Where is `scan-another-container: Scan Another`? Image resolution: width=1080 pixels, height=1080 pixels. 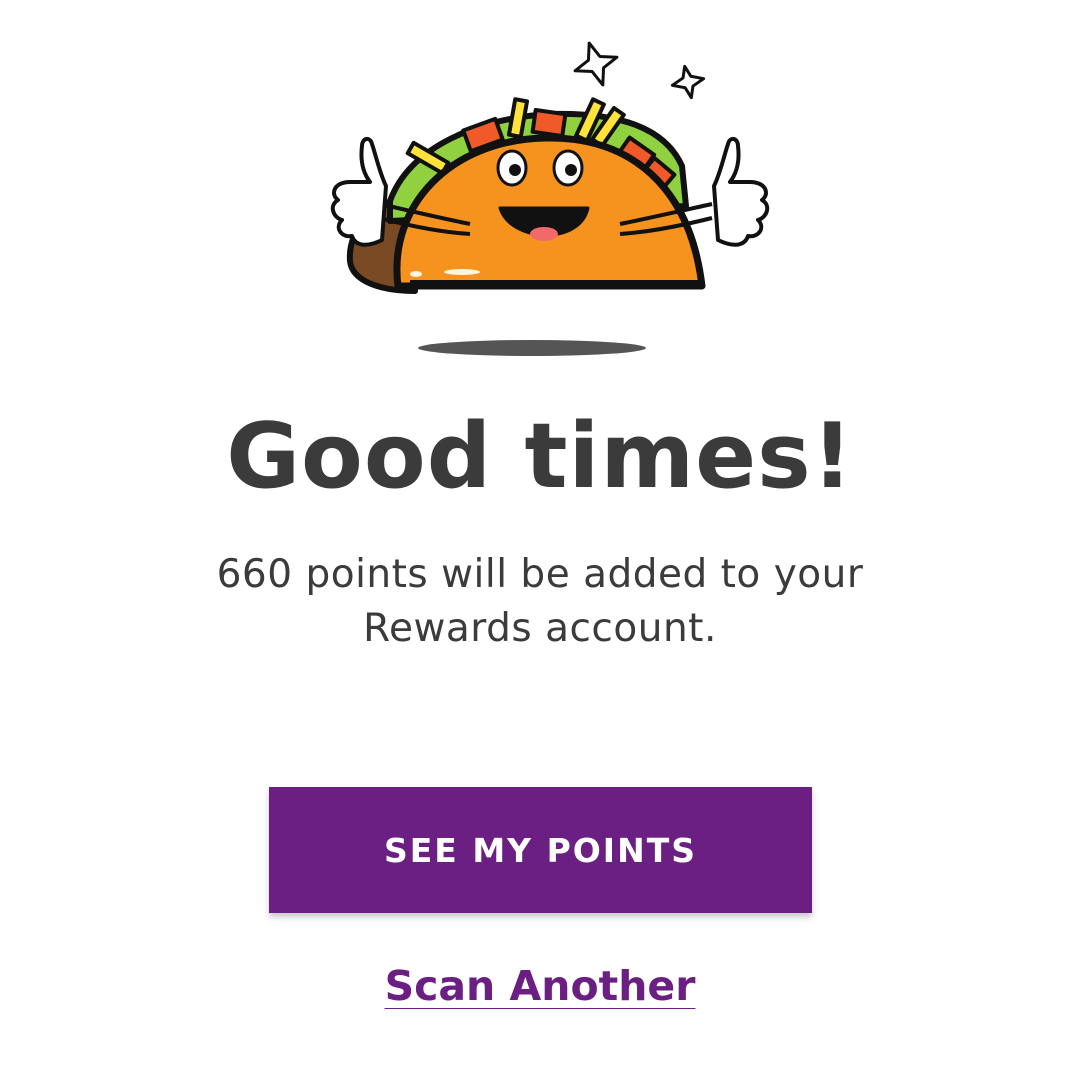
scan-another-container: Scan Another is located at coordinates (540, 986).